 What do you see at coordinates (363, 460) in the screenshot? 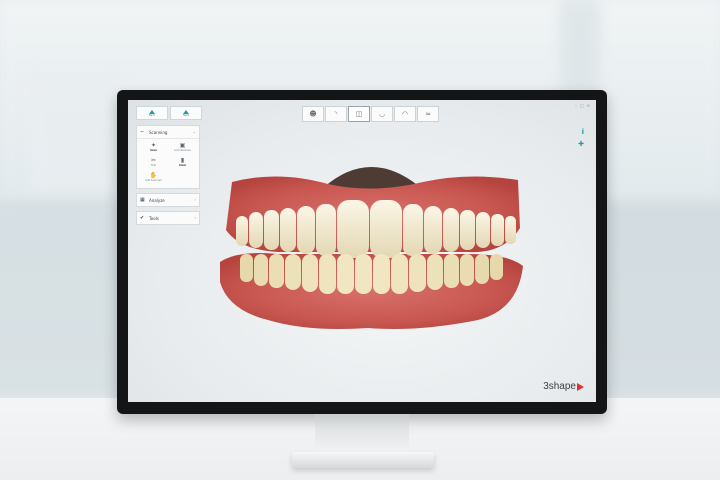
I see `monitor-stand-foot` at bounding box center [363, 460].